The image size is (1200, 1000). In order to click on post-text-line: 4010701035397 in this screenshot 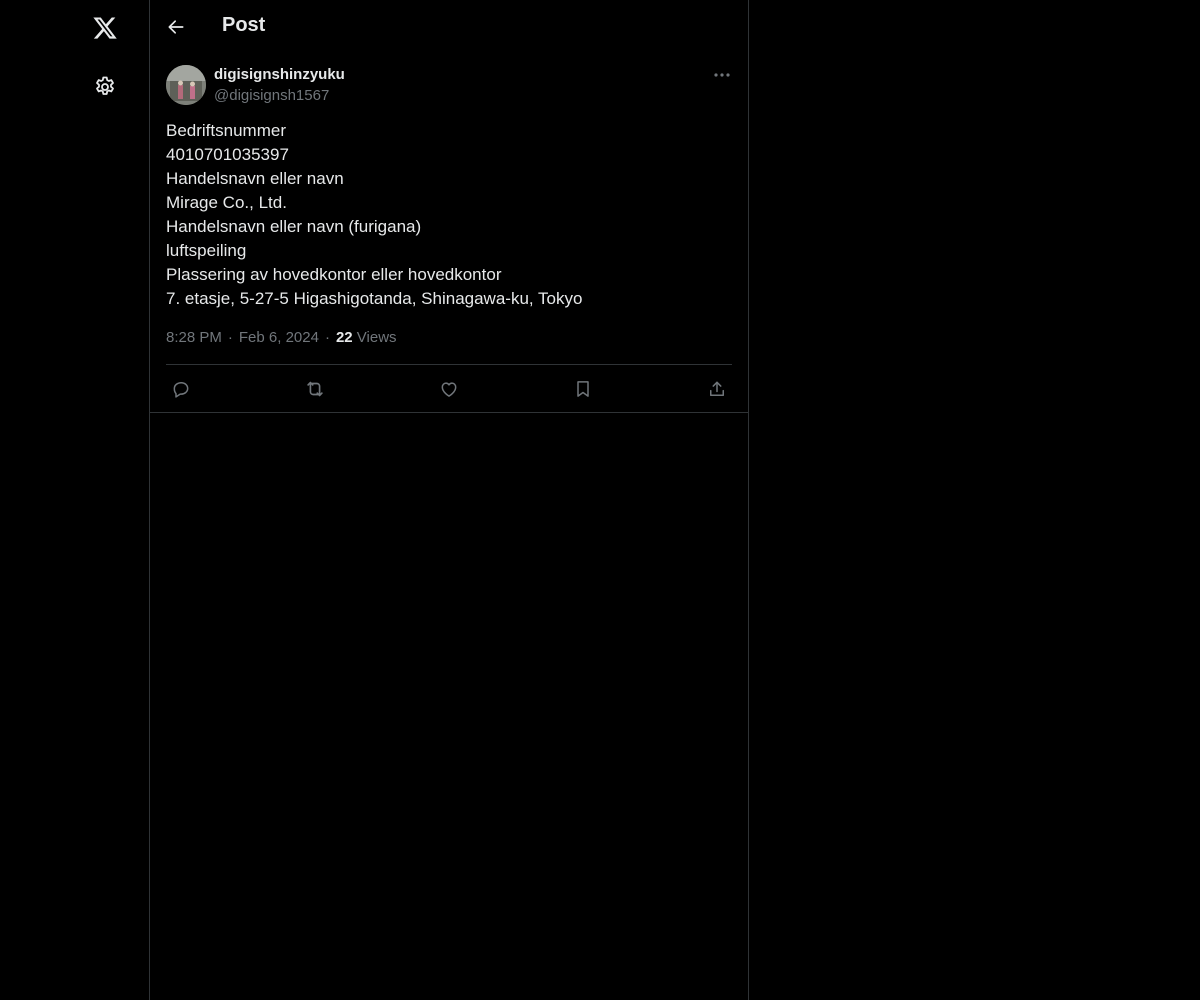, I will do `click(227, 154)`.